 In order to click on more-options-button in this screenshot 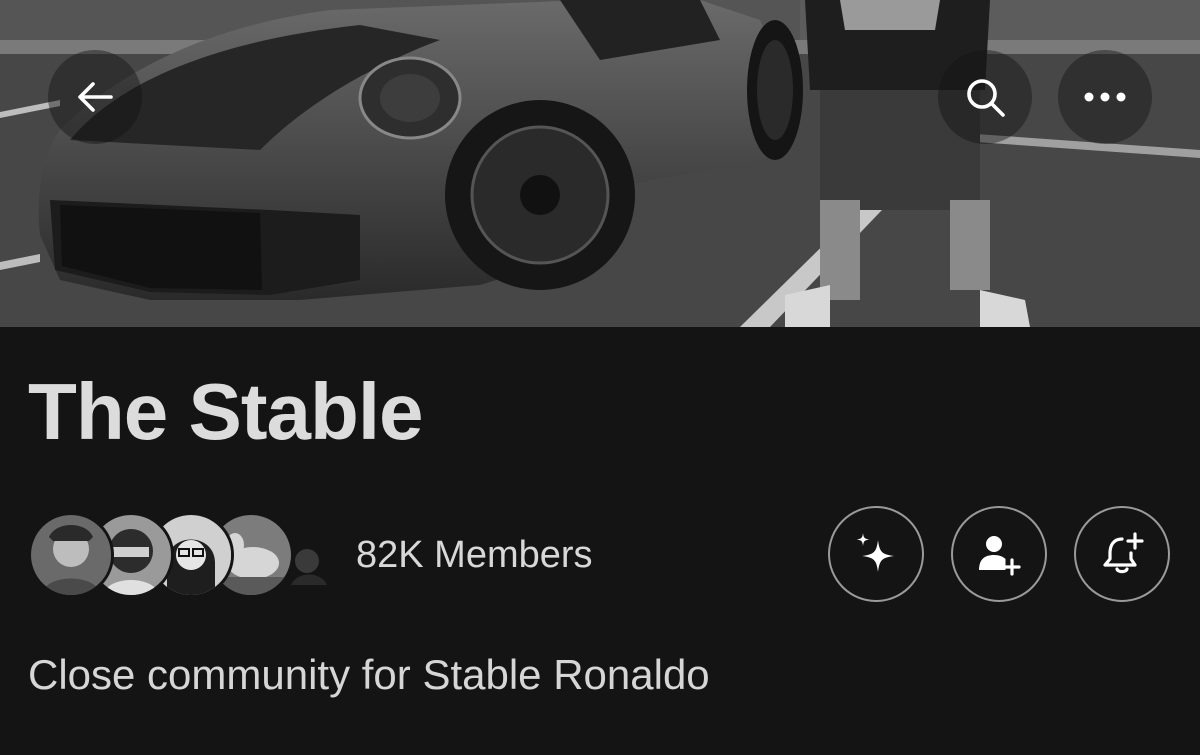, I will do `click(1105, 97)`.